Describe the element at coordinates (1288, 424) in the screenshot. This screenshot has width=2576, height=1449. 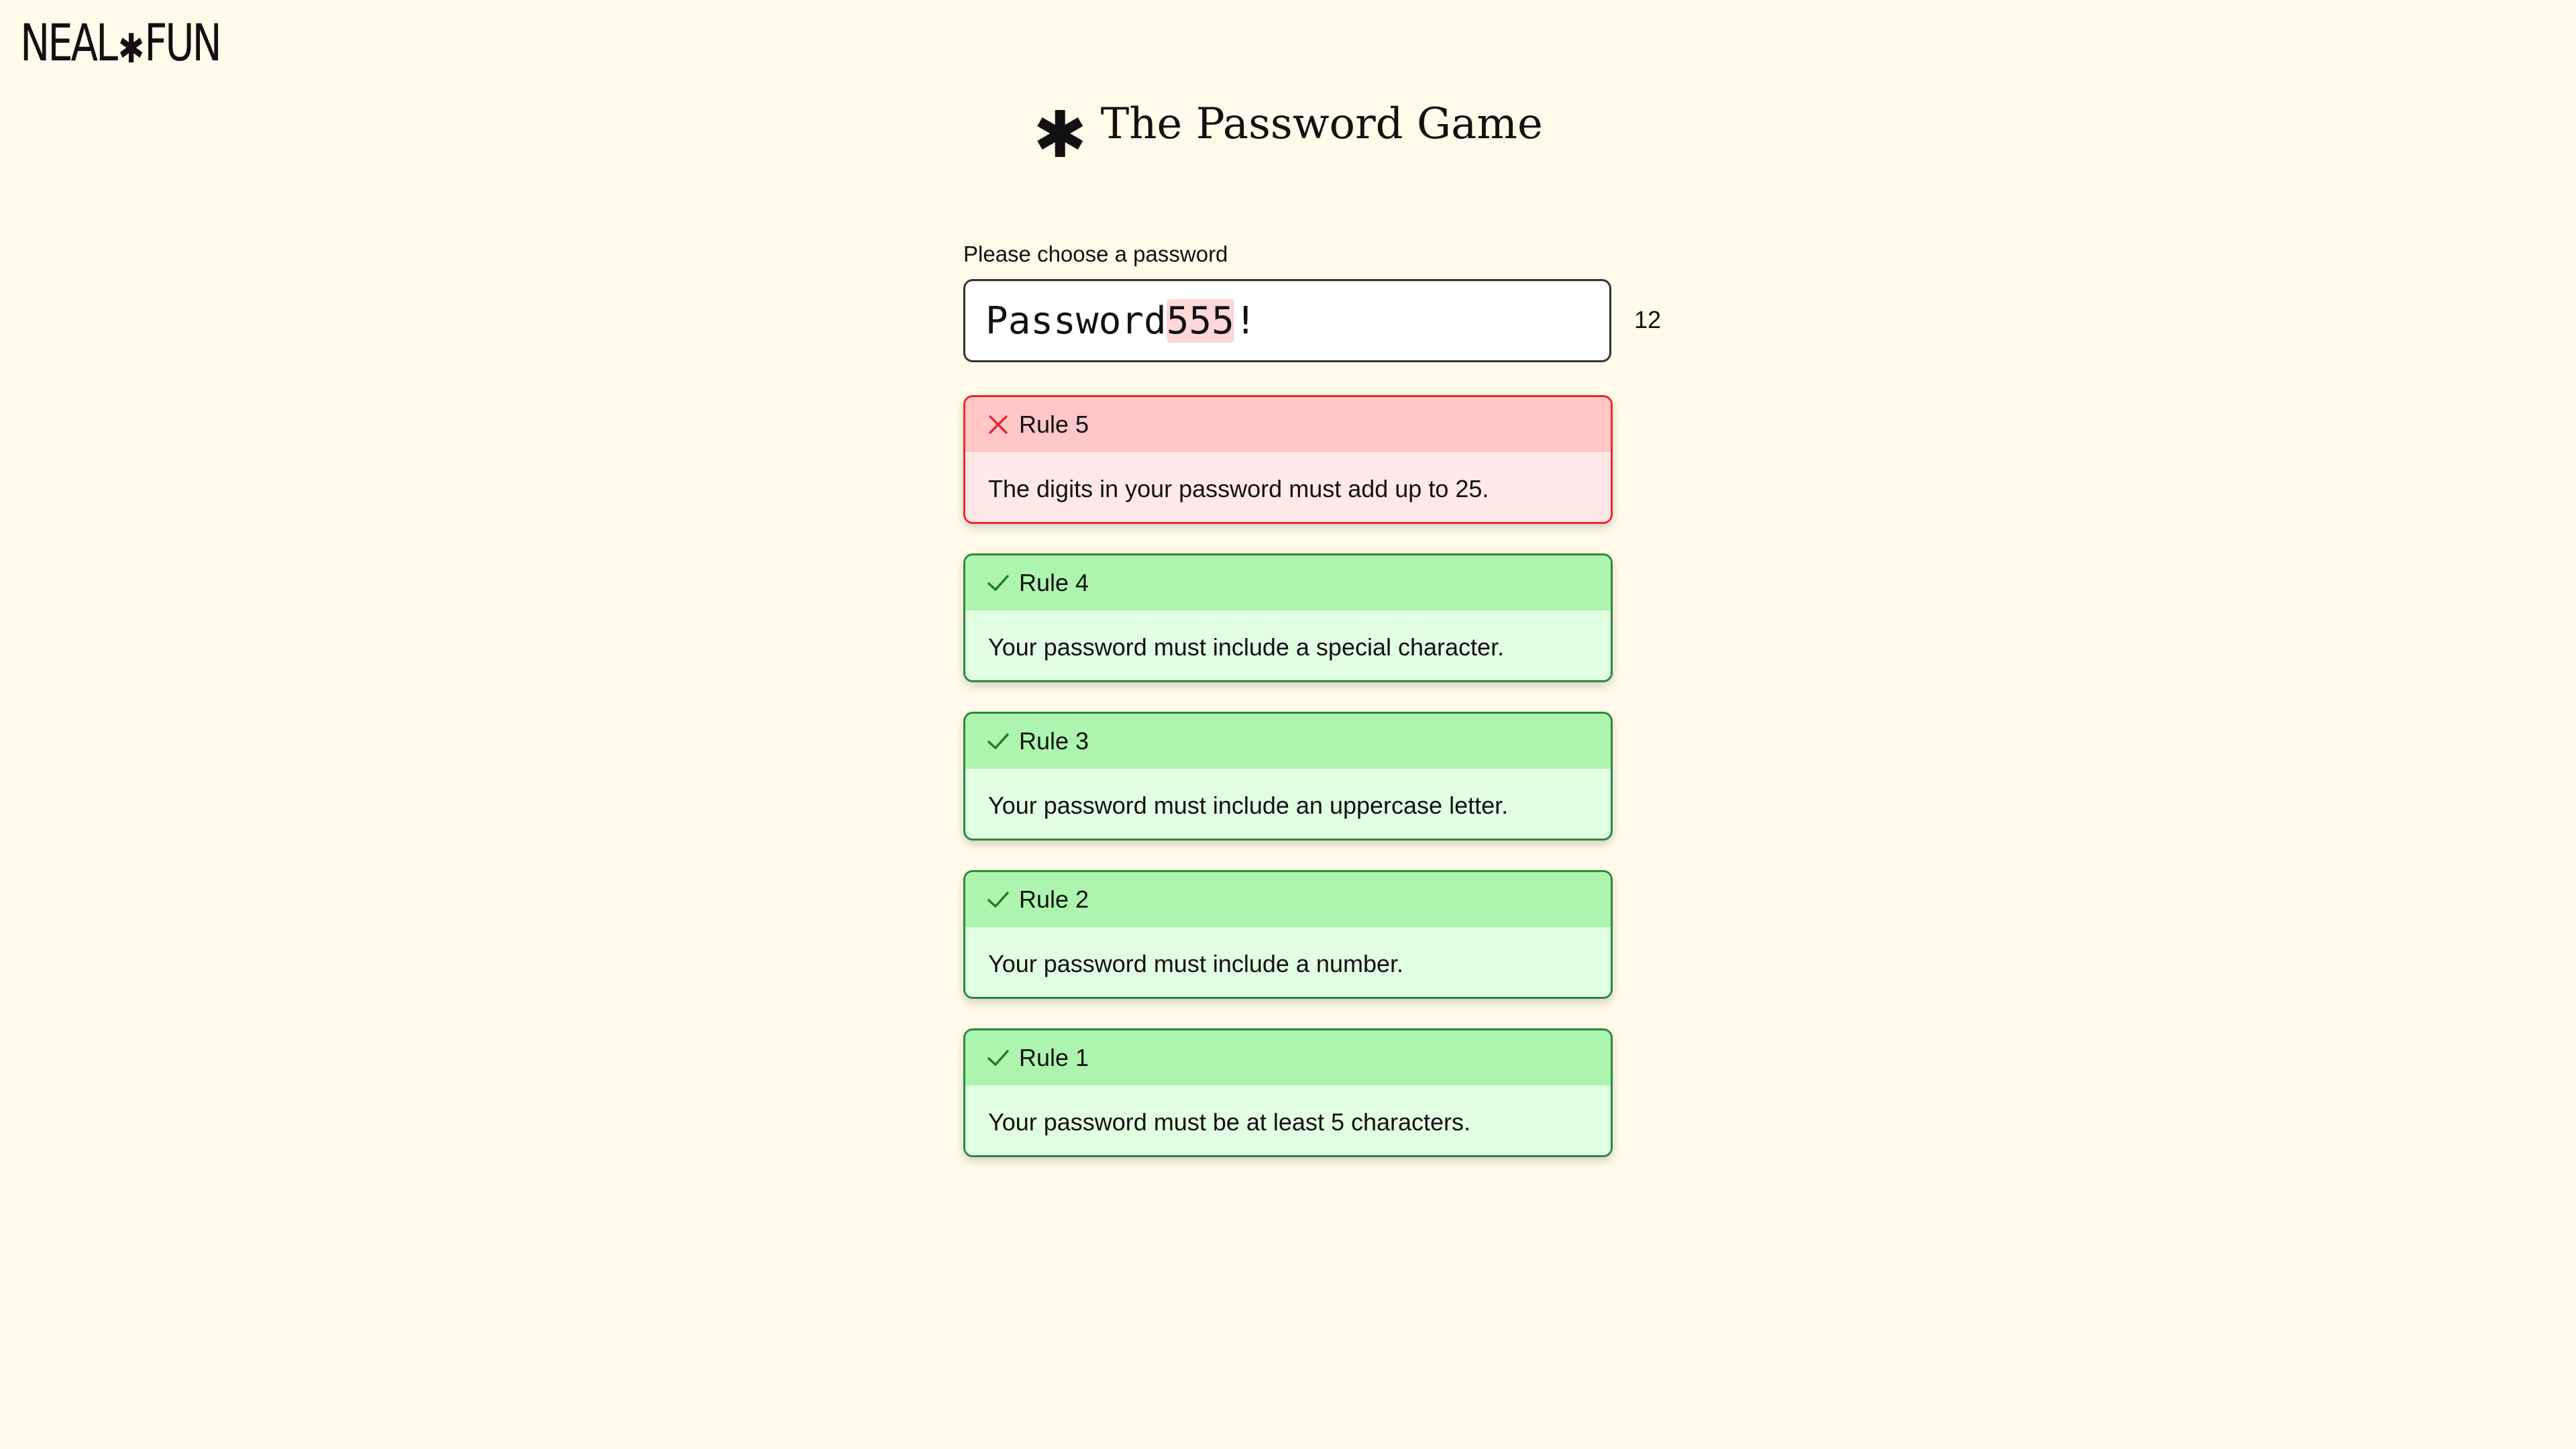
I see `rule-header: Rule 5` at that location.